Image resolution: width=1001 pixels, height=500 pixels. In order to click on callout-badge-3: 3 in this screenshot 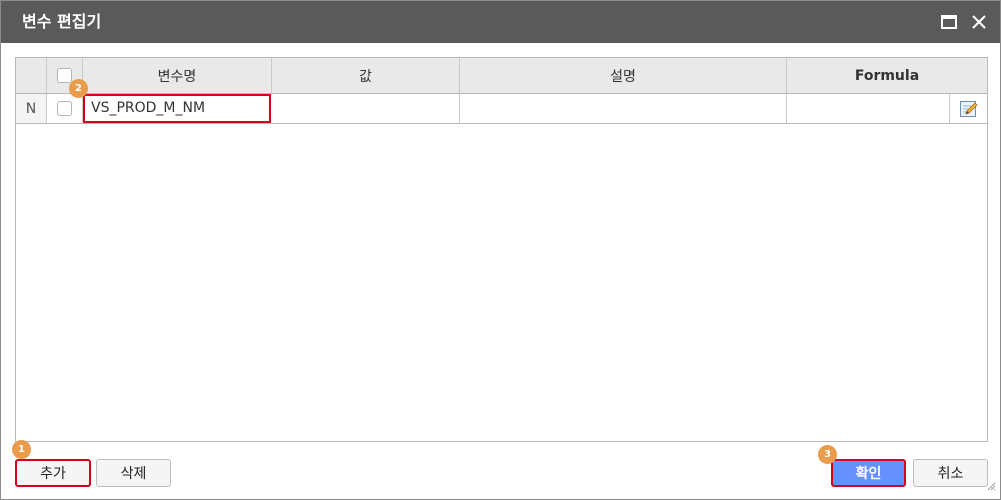, I will do `click(827, 454)`.